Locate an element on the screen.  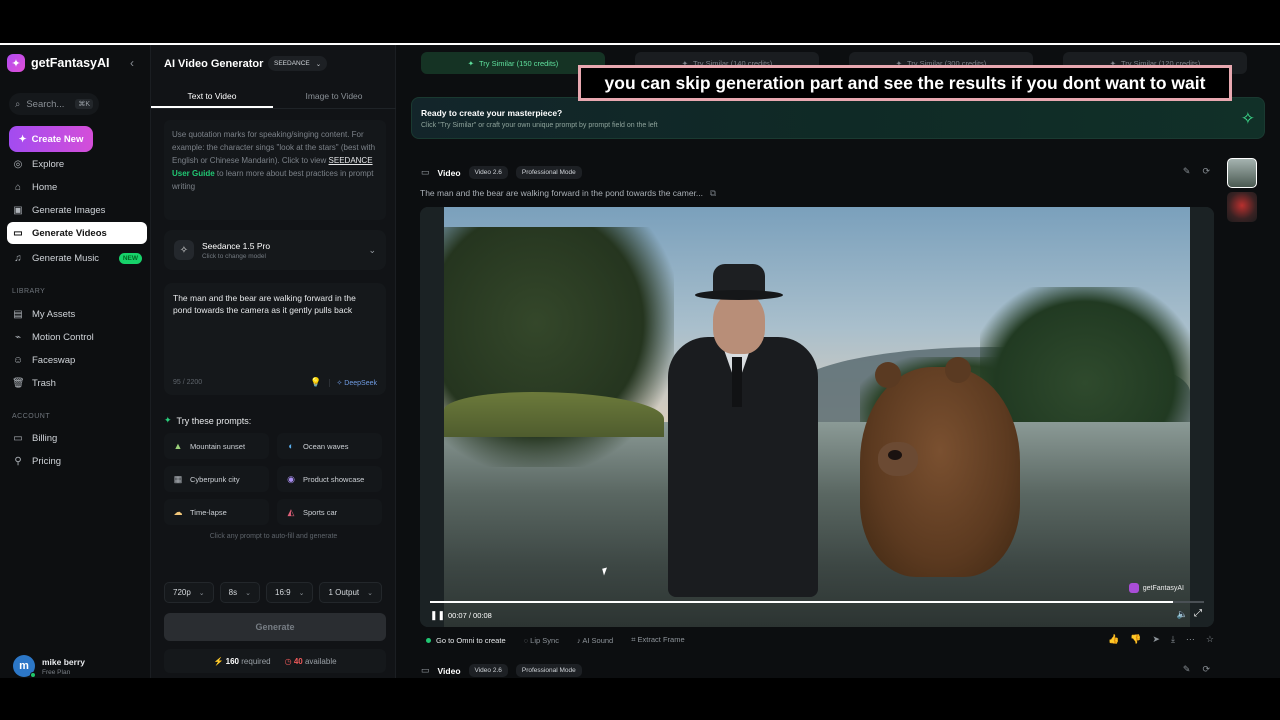
tab-image-to-video: Image to Video is located at coordinates (334, 96).